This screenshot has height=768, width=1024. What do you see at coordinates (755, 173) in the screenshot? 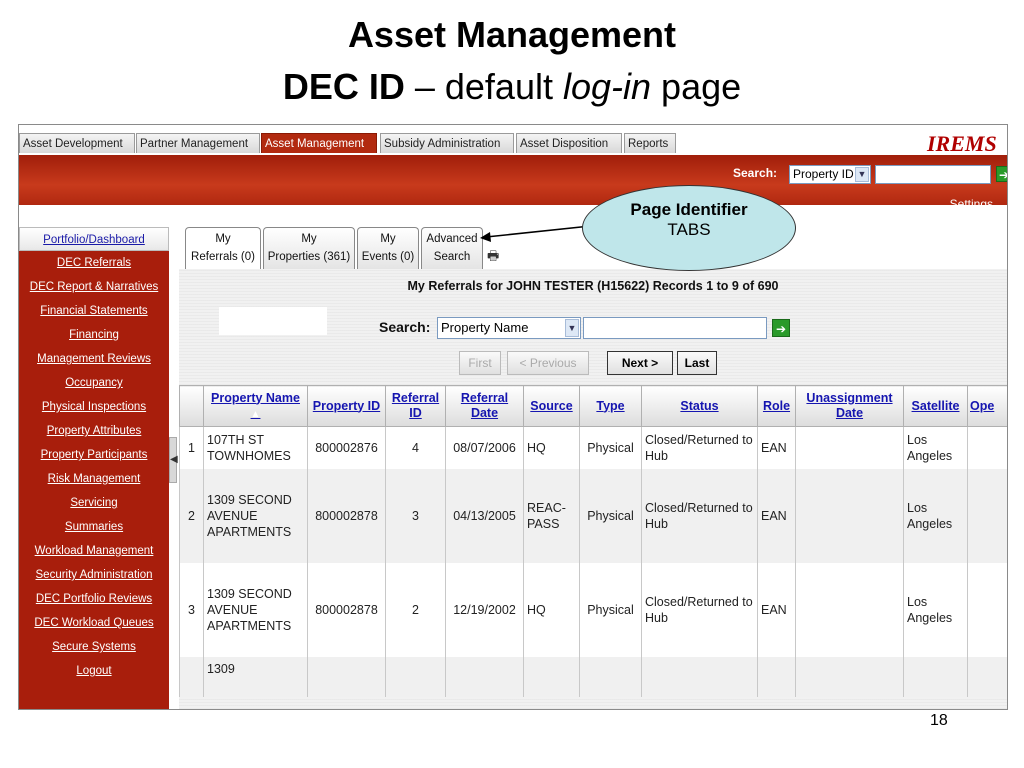
I see `header-search-label: Search:` at bounding box center [755, 173].